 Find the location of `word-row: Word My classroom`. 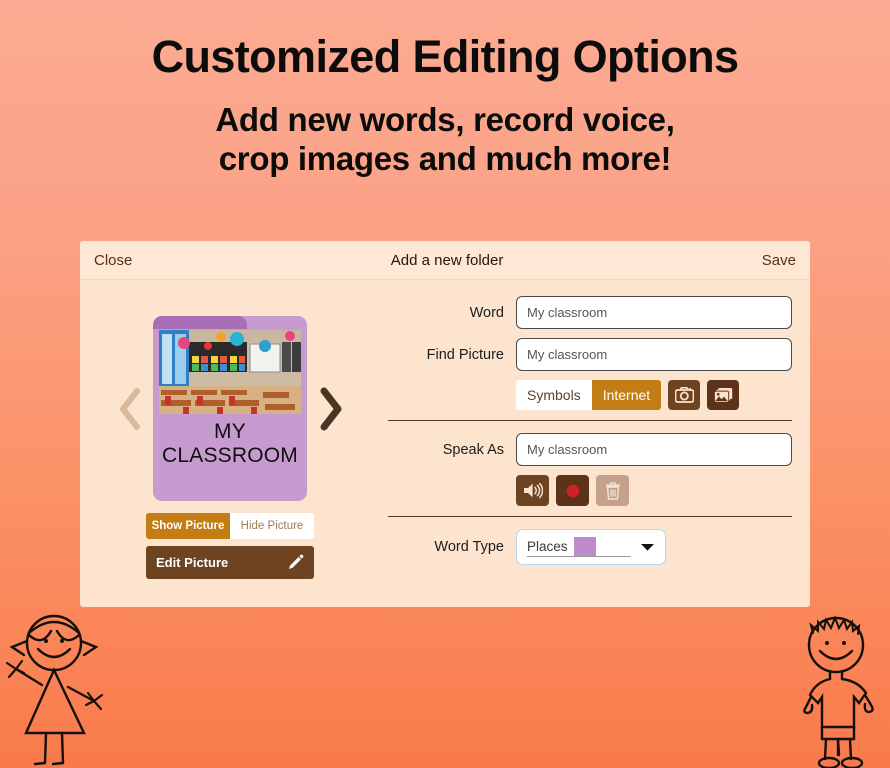

word-row: Word My classroom is located at coordinates (589, 312).